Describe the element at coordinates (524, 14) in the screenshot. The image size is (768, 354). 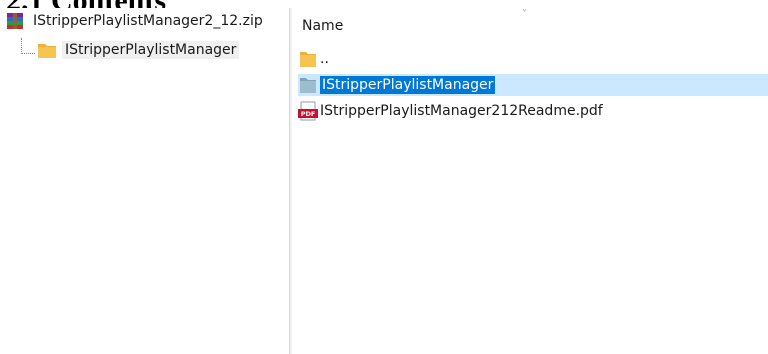
I see `sort-chevron-icon: ˅` at that location.